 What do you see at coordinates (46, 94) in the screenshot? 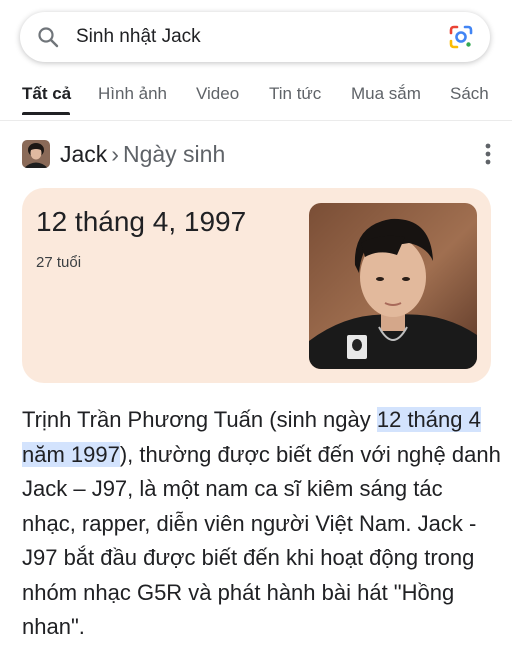
I see `tab-all: Tất cả` at bounding box center [46, 94].